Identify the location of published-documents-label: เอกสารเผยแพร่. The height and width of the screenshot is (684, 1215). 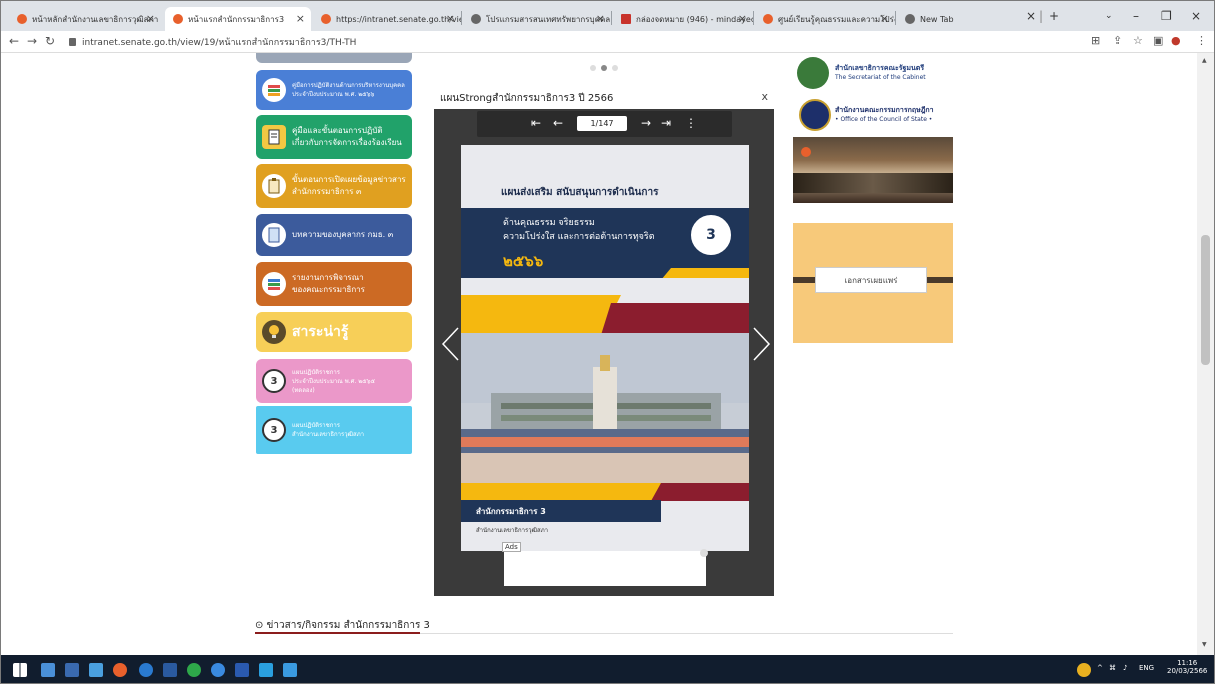
(871, 280).